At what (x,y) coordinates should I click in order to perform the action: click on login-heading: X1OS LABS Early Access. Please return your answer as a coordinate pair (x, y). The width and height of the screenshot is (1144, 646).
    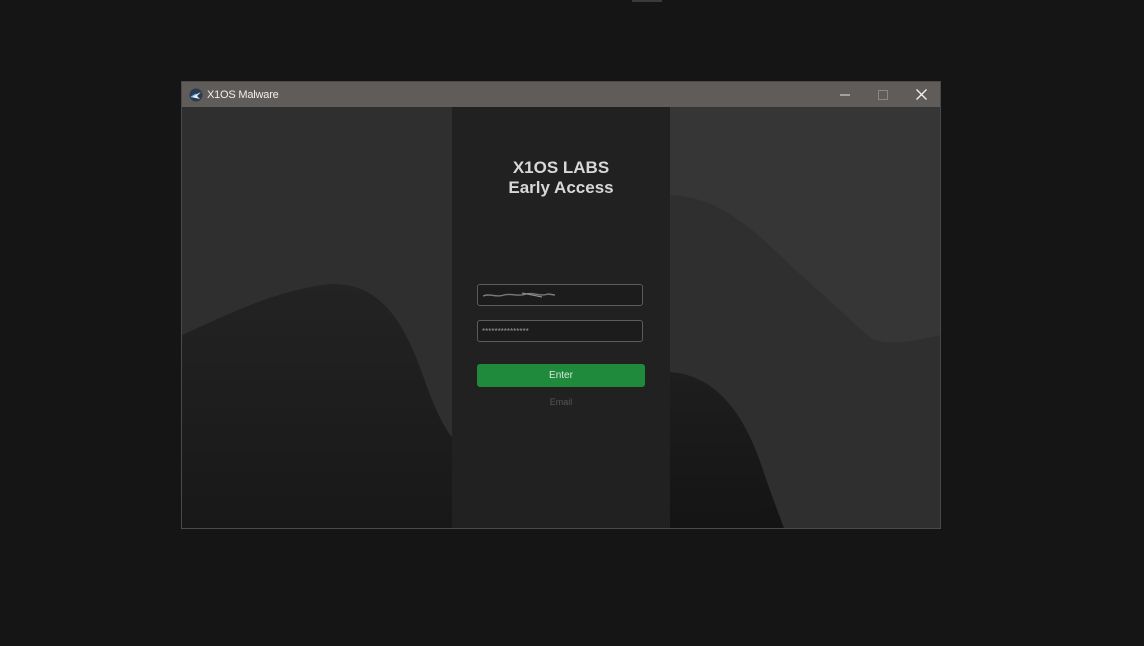
    Looking at the image, I should click on (561, 178).